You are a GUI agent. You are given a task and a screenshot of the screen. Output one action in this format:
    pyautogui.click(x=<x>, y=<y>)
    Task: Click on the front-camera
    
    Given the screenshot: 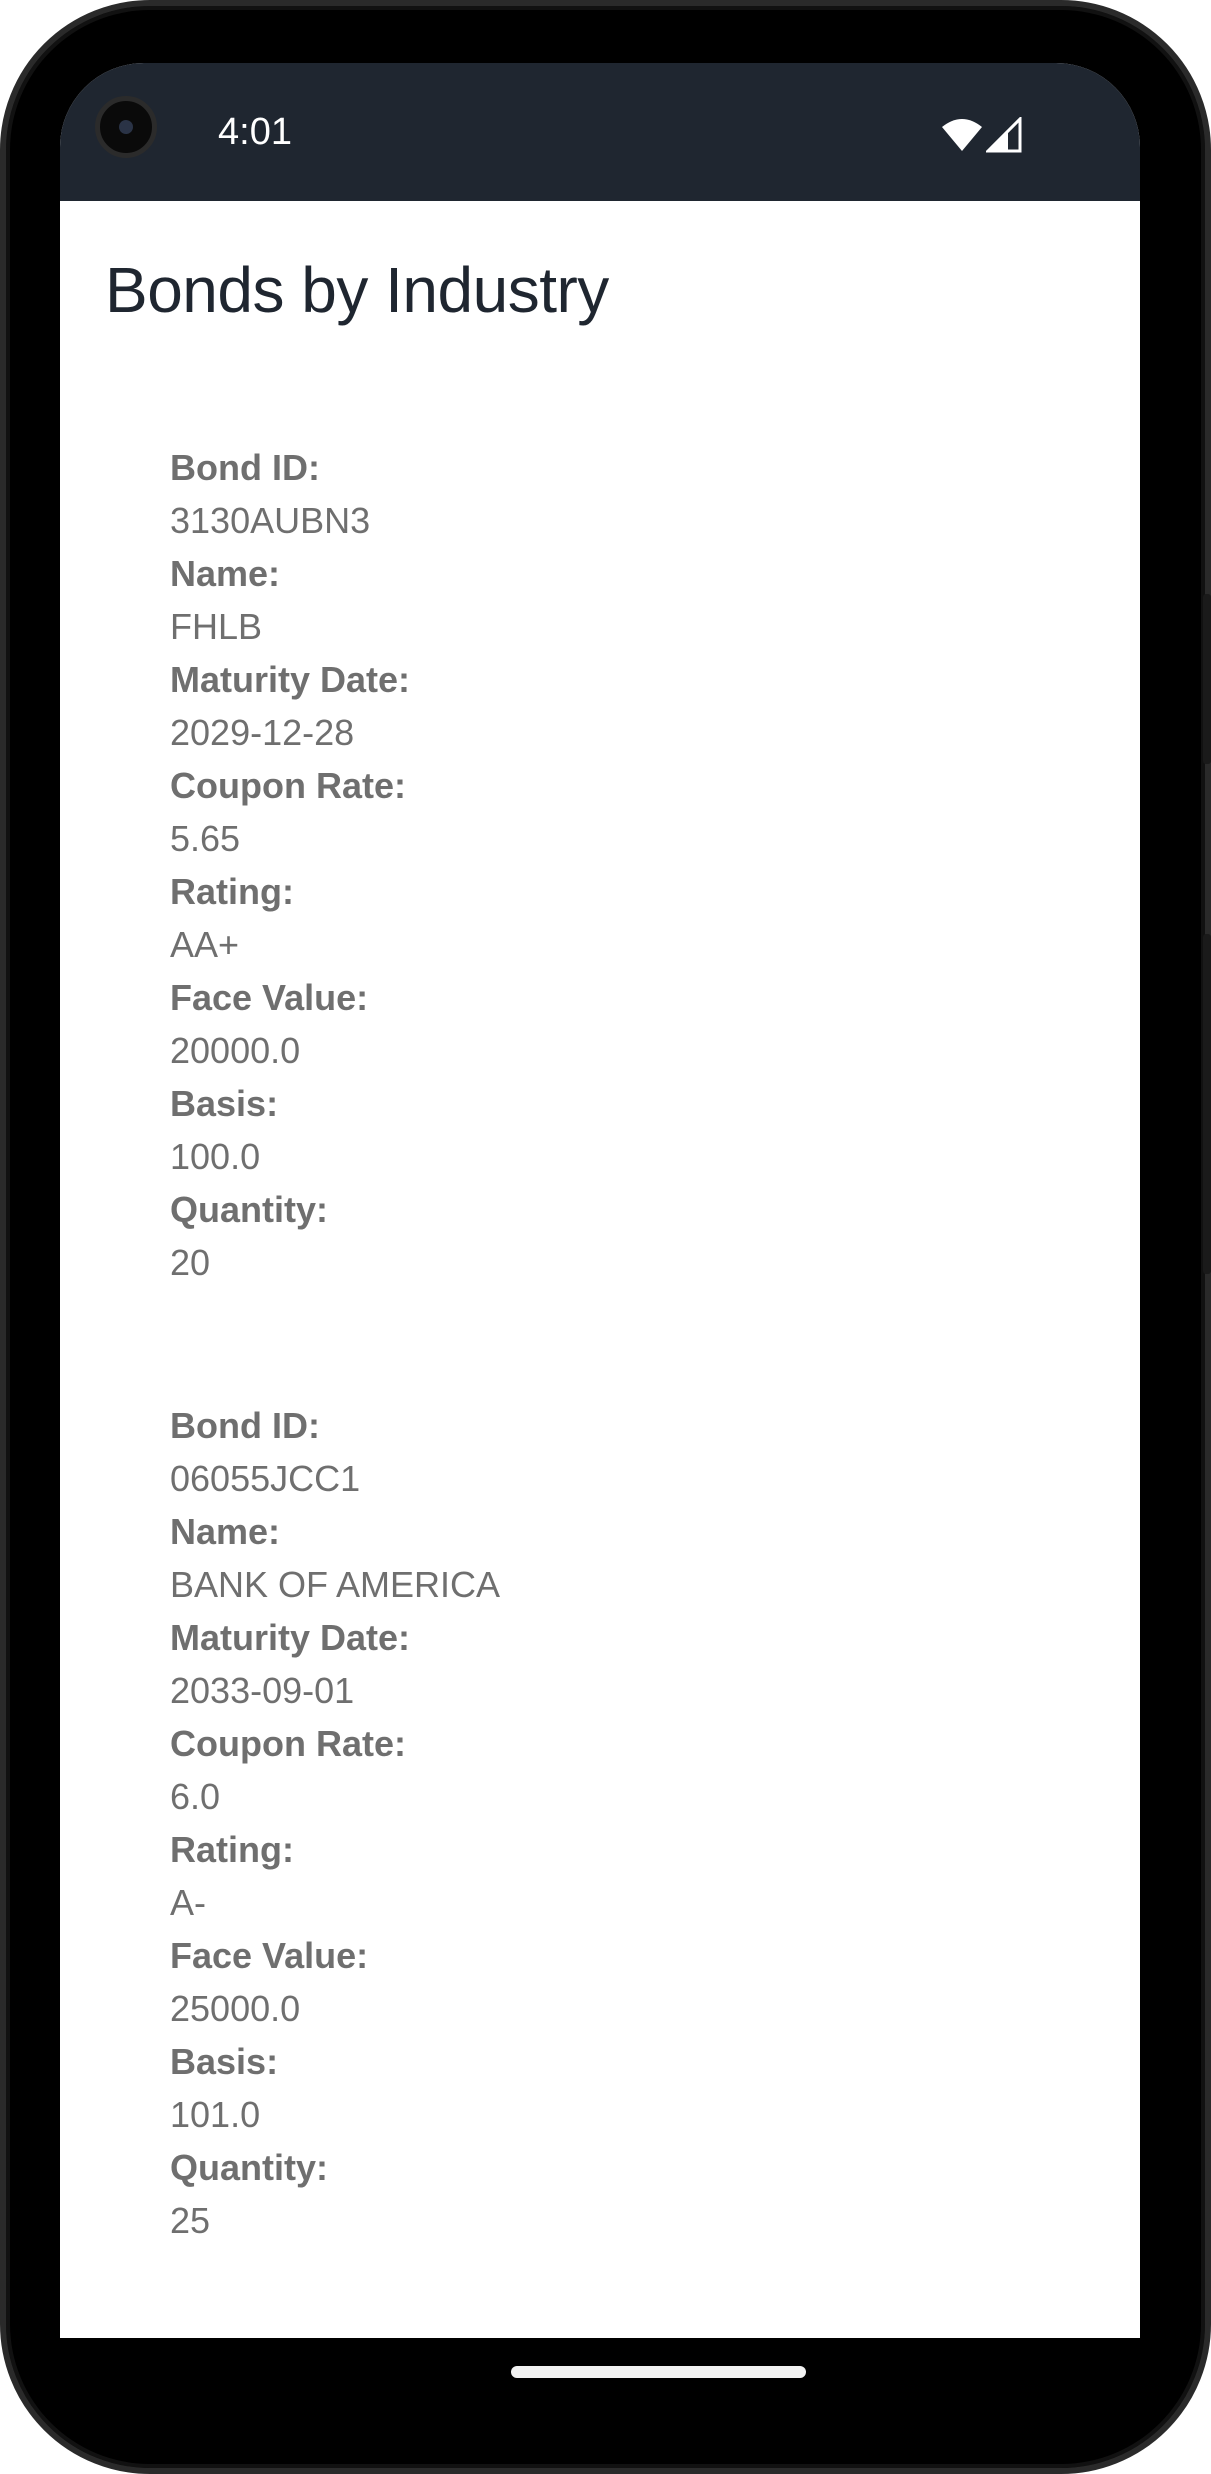 What is the action you would take?
    pyautogui.click(x=126, y=127)
    